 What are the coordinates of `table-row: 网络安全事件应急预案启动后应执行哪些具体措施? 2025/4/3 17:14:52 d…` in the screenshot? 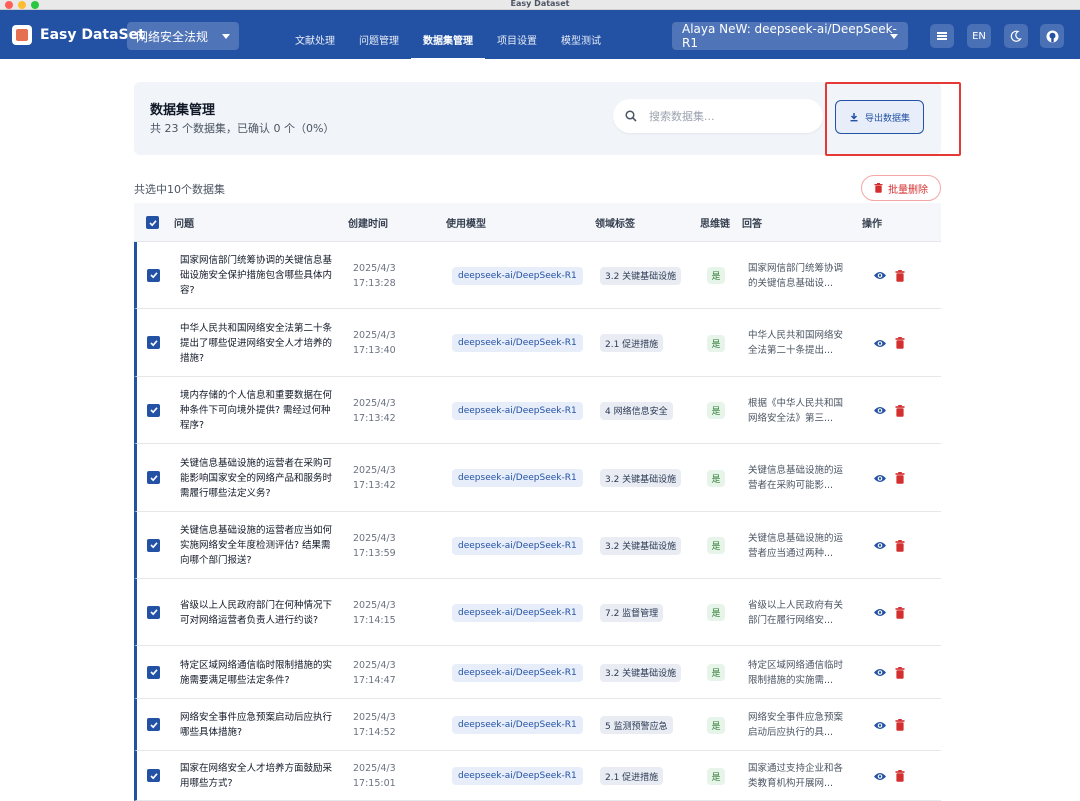 It's located at (537, 725).